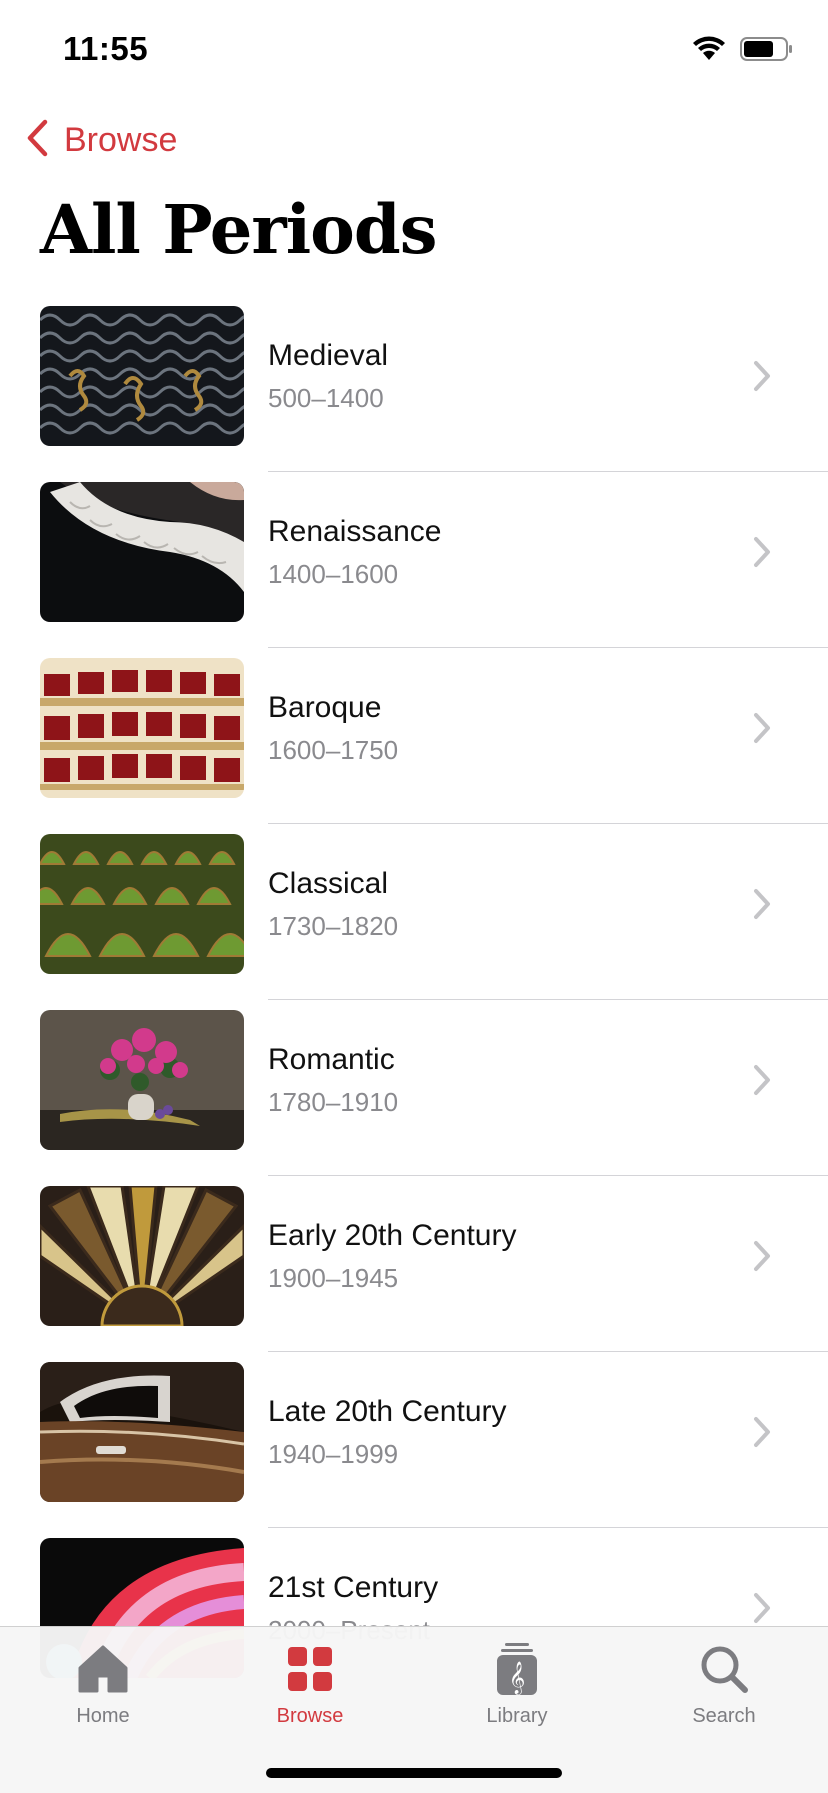 The height and width of the screenshot is (1793, 828). Describe the element at coordinates (310, 1669) in the screenshot. I see `grid-icon` at that location.